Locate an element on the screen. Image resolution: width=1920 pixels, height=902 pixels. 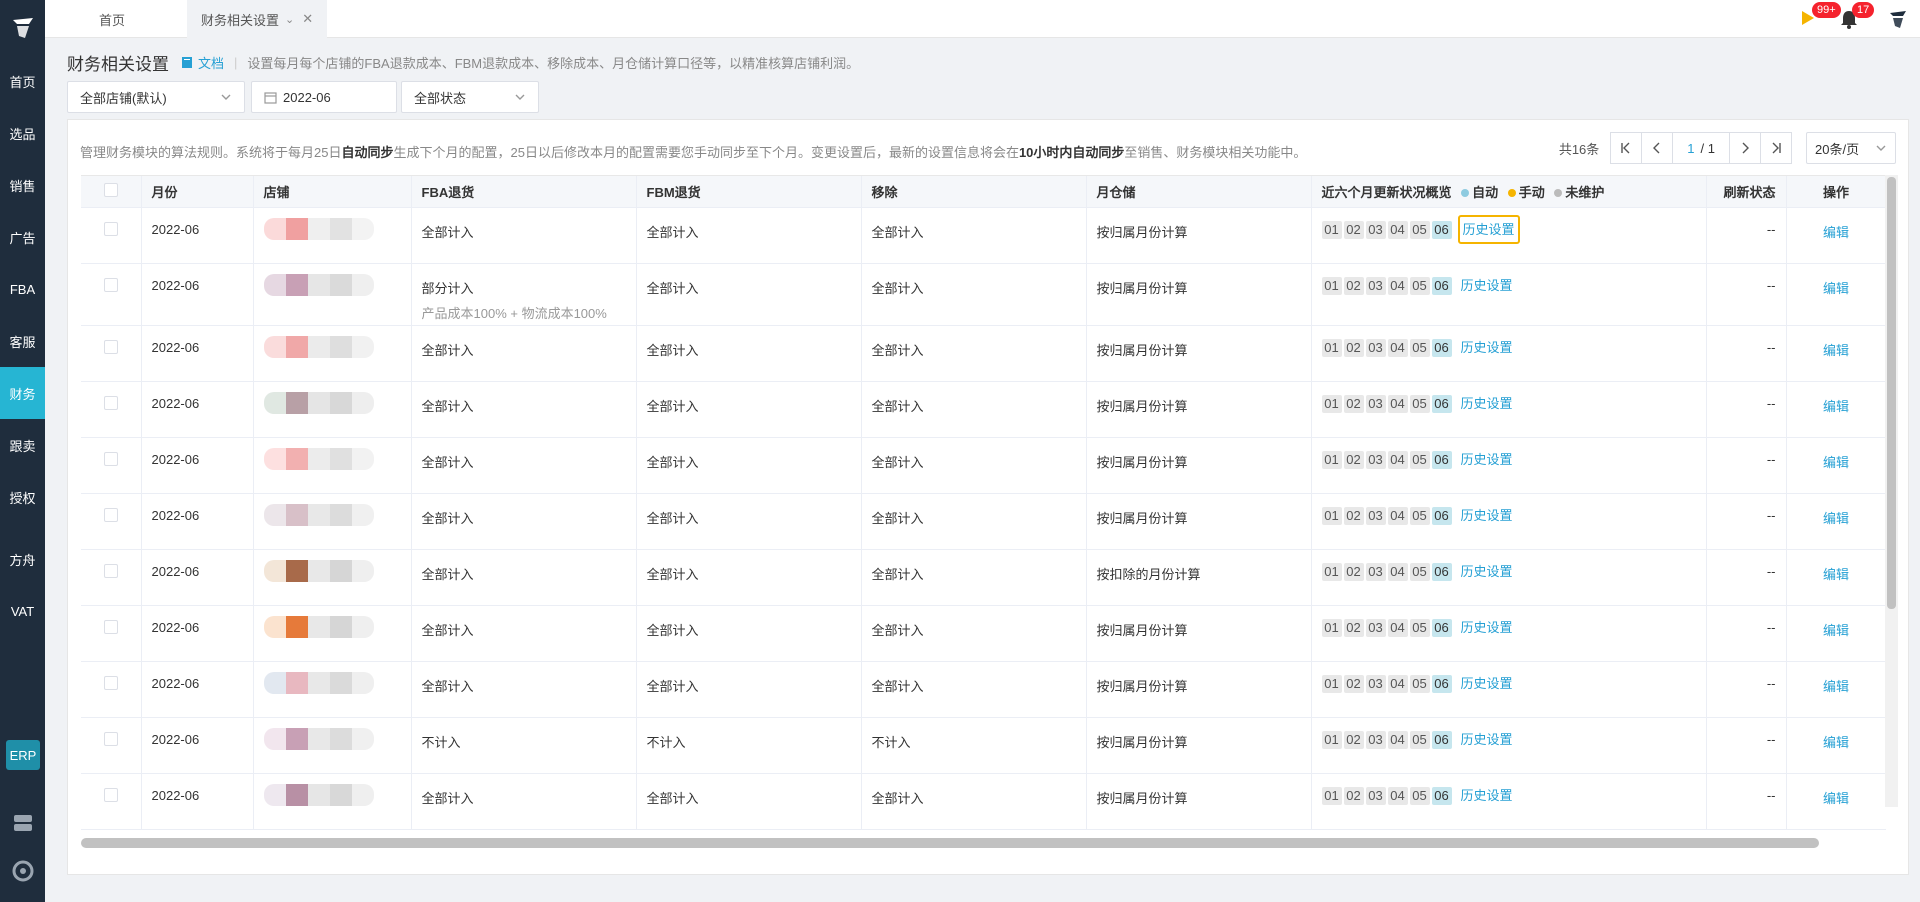
shop-select: 全部店铺(默认) is located at coordinates (156, 97).